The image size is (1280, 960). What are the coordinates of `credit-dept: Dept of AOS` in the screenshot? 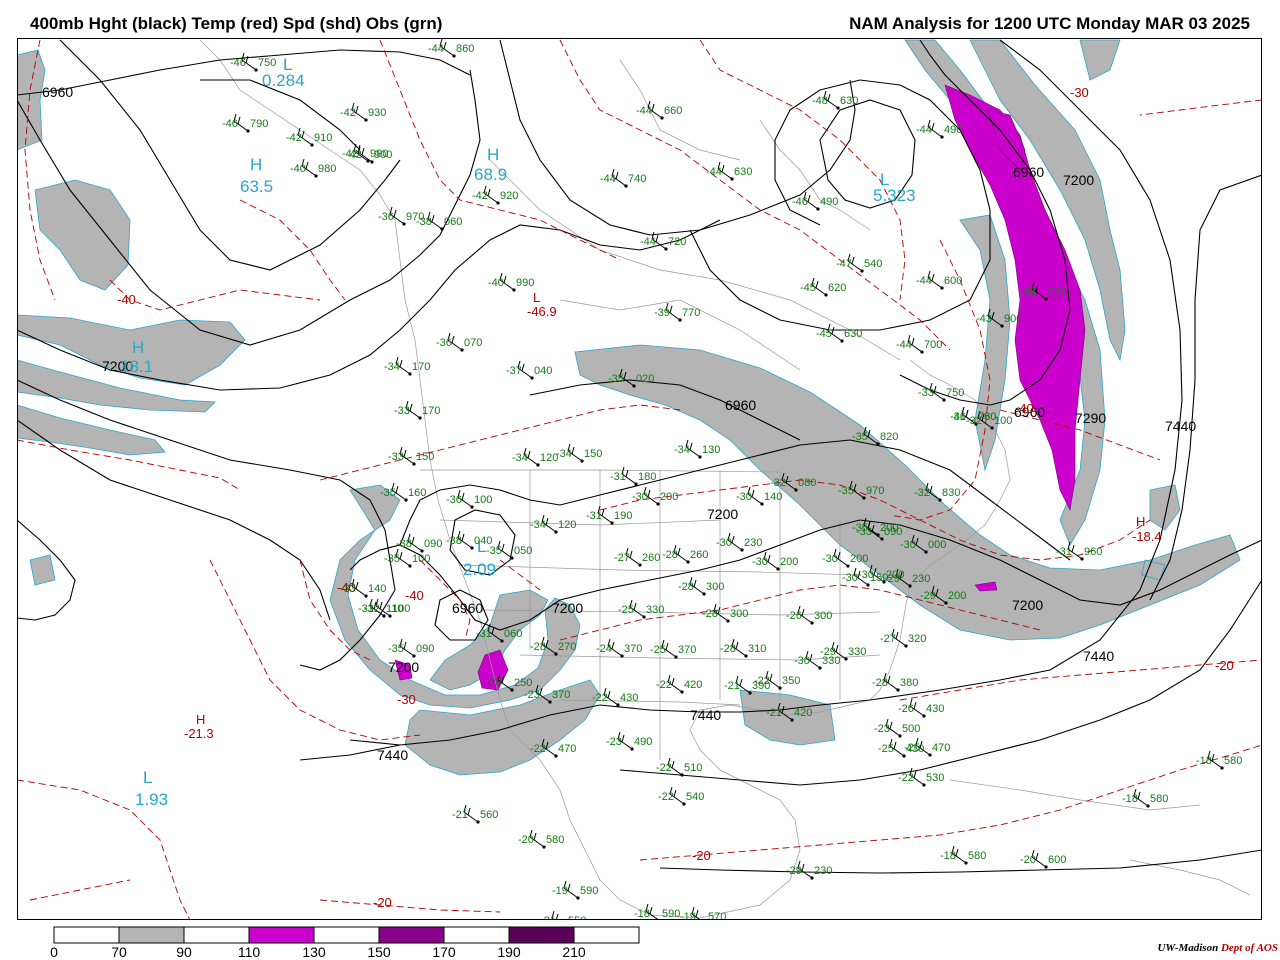 It's located at (1249, 948).